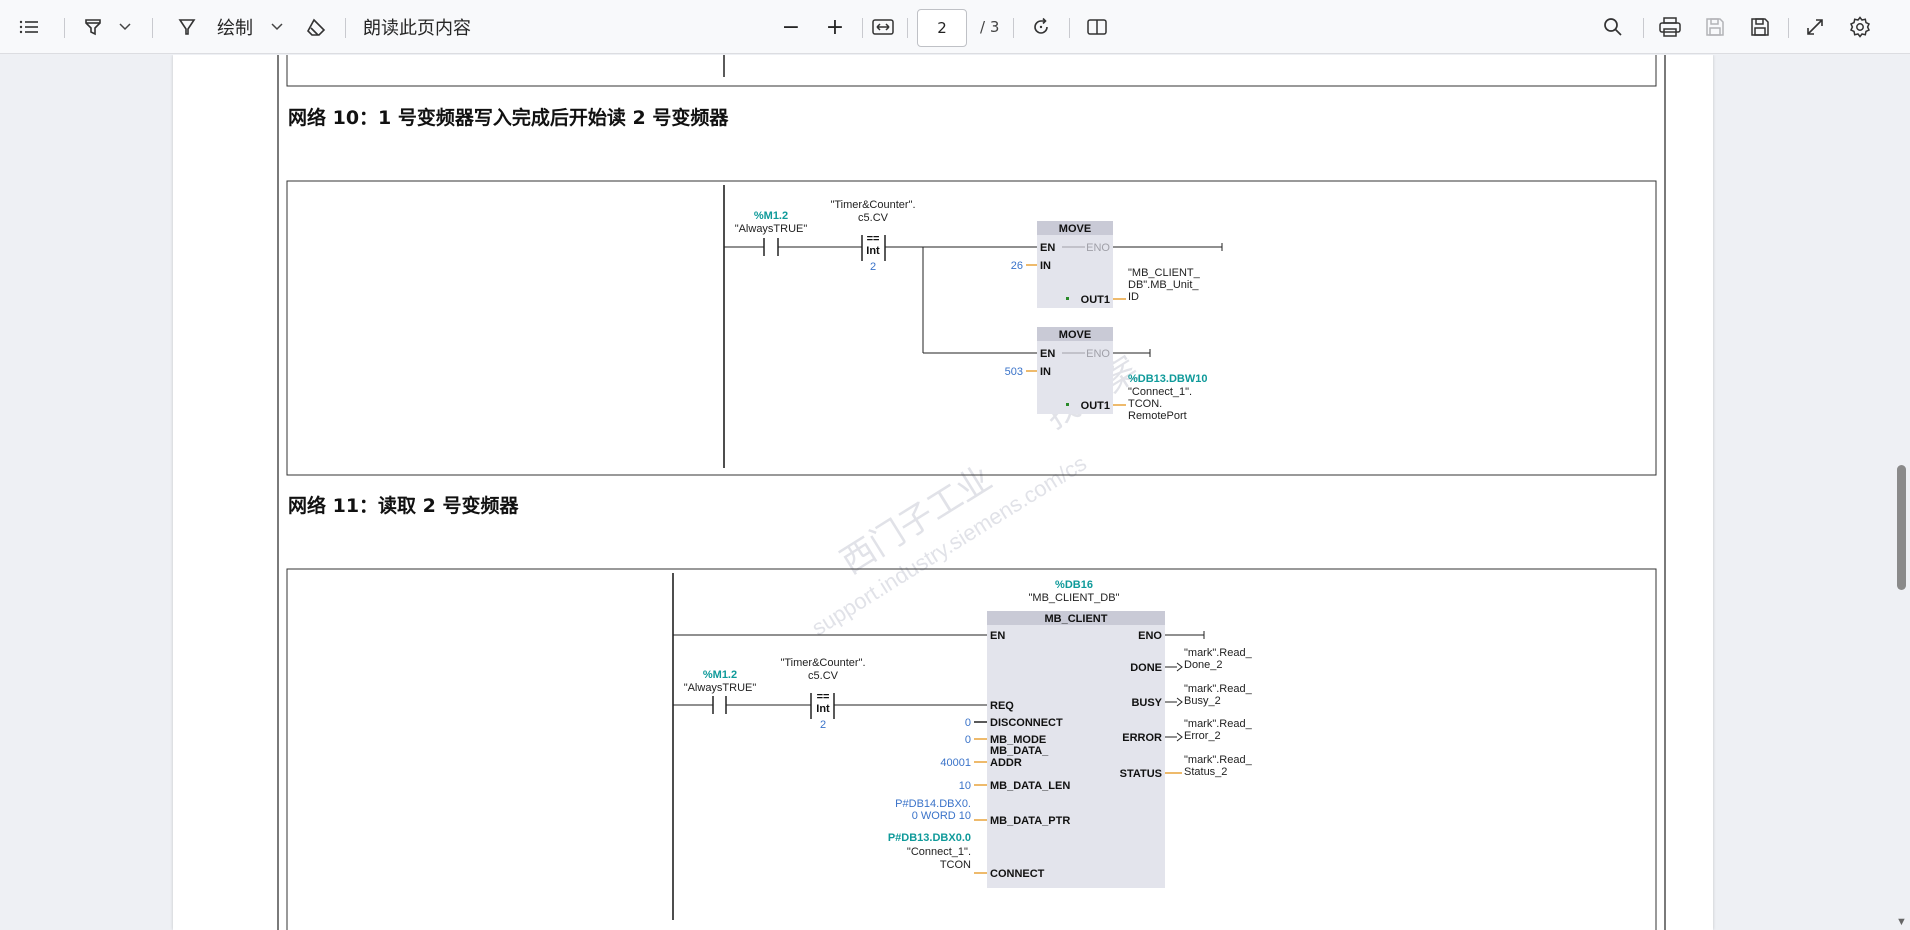  I want to click on move1-title: MOVE, so click(1075, 229).